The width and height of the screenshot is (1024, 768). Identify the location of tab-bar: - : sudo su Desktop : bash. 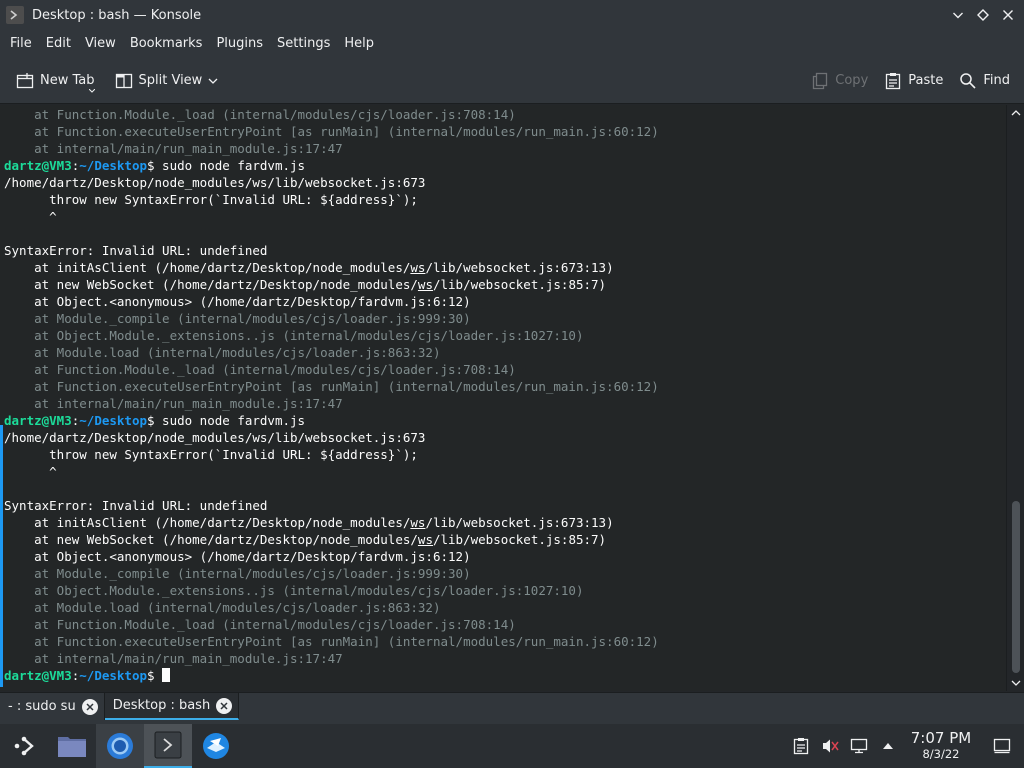
(512, 708).